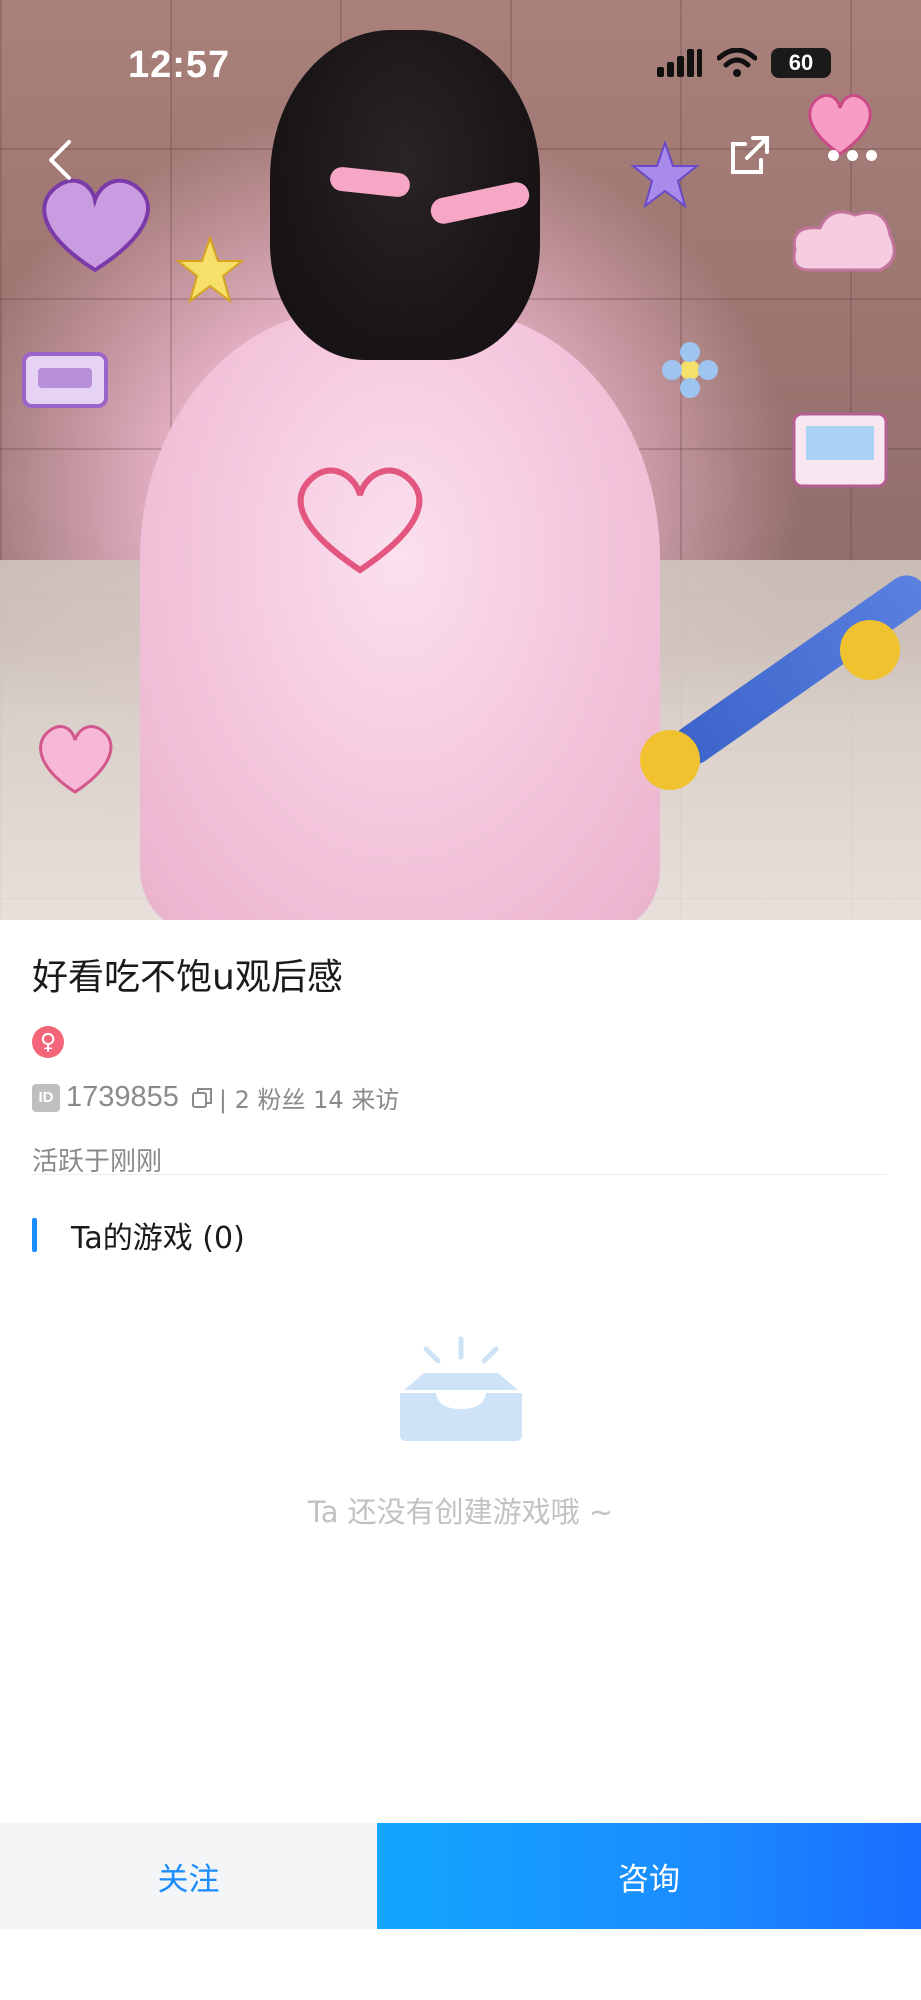 This screenshot has height=2000, width=921. Describe the element at coordinates (97, 1162) in the screenshot. I see `active-status: 活跃于刚刚` at that location.